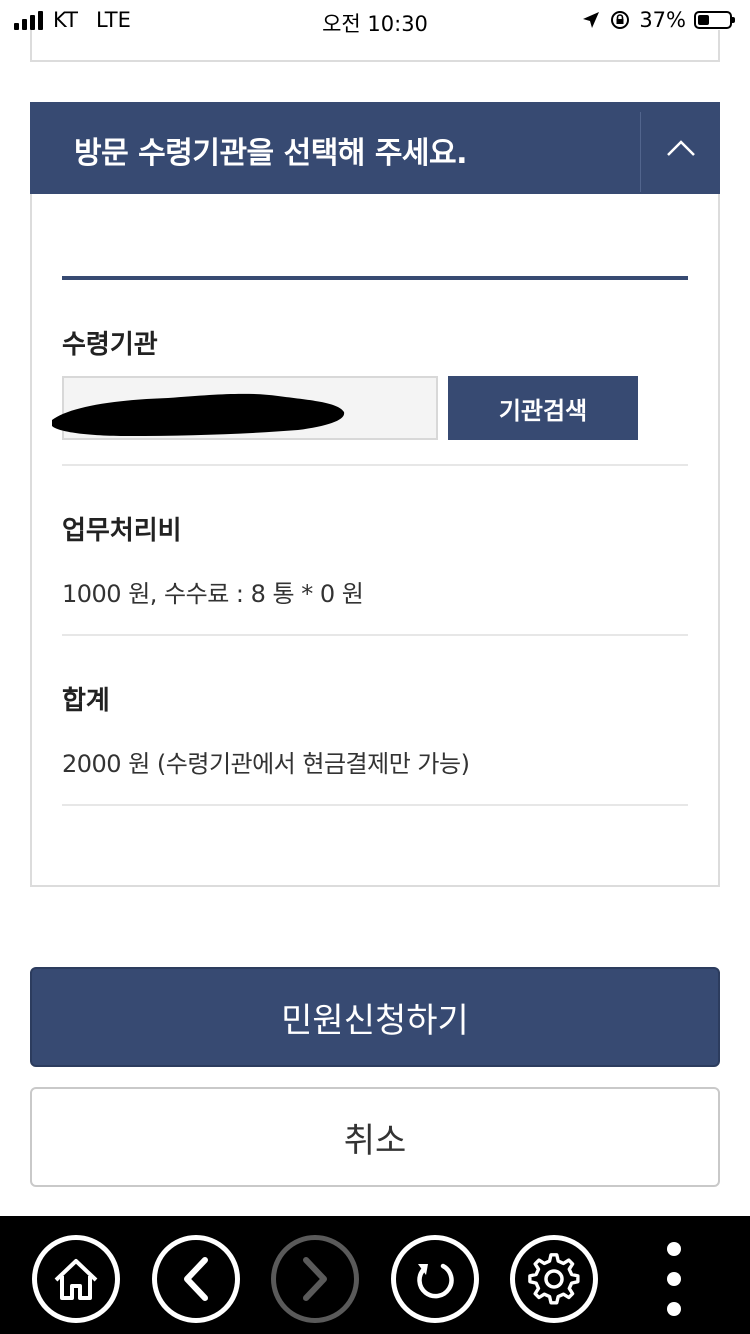  I want to click on previous-section-box, so click(375, 46).